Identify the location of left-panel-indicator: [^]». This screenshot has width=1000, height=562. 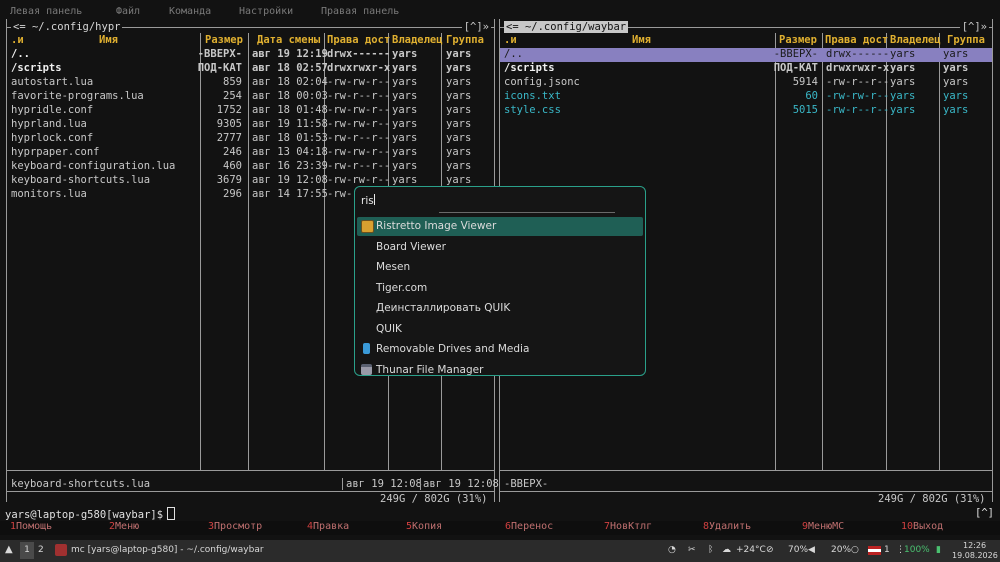
(476, 27).